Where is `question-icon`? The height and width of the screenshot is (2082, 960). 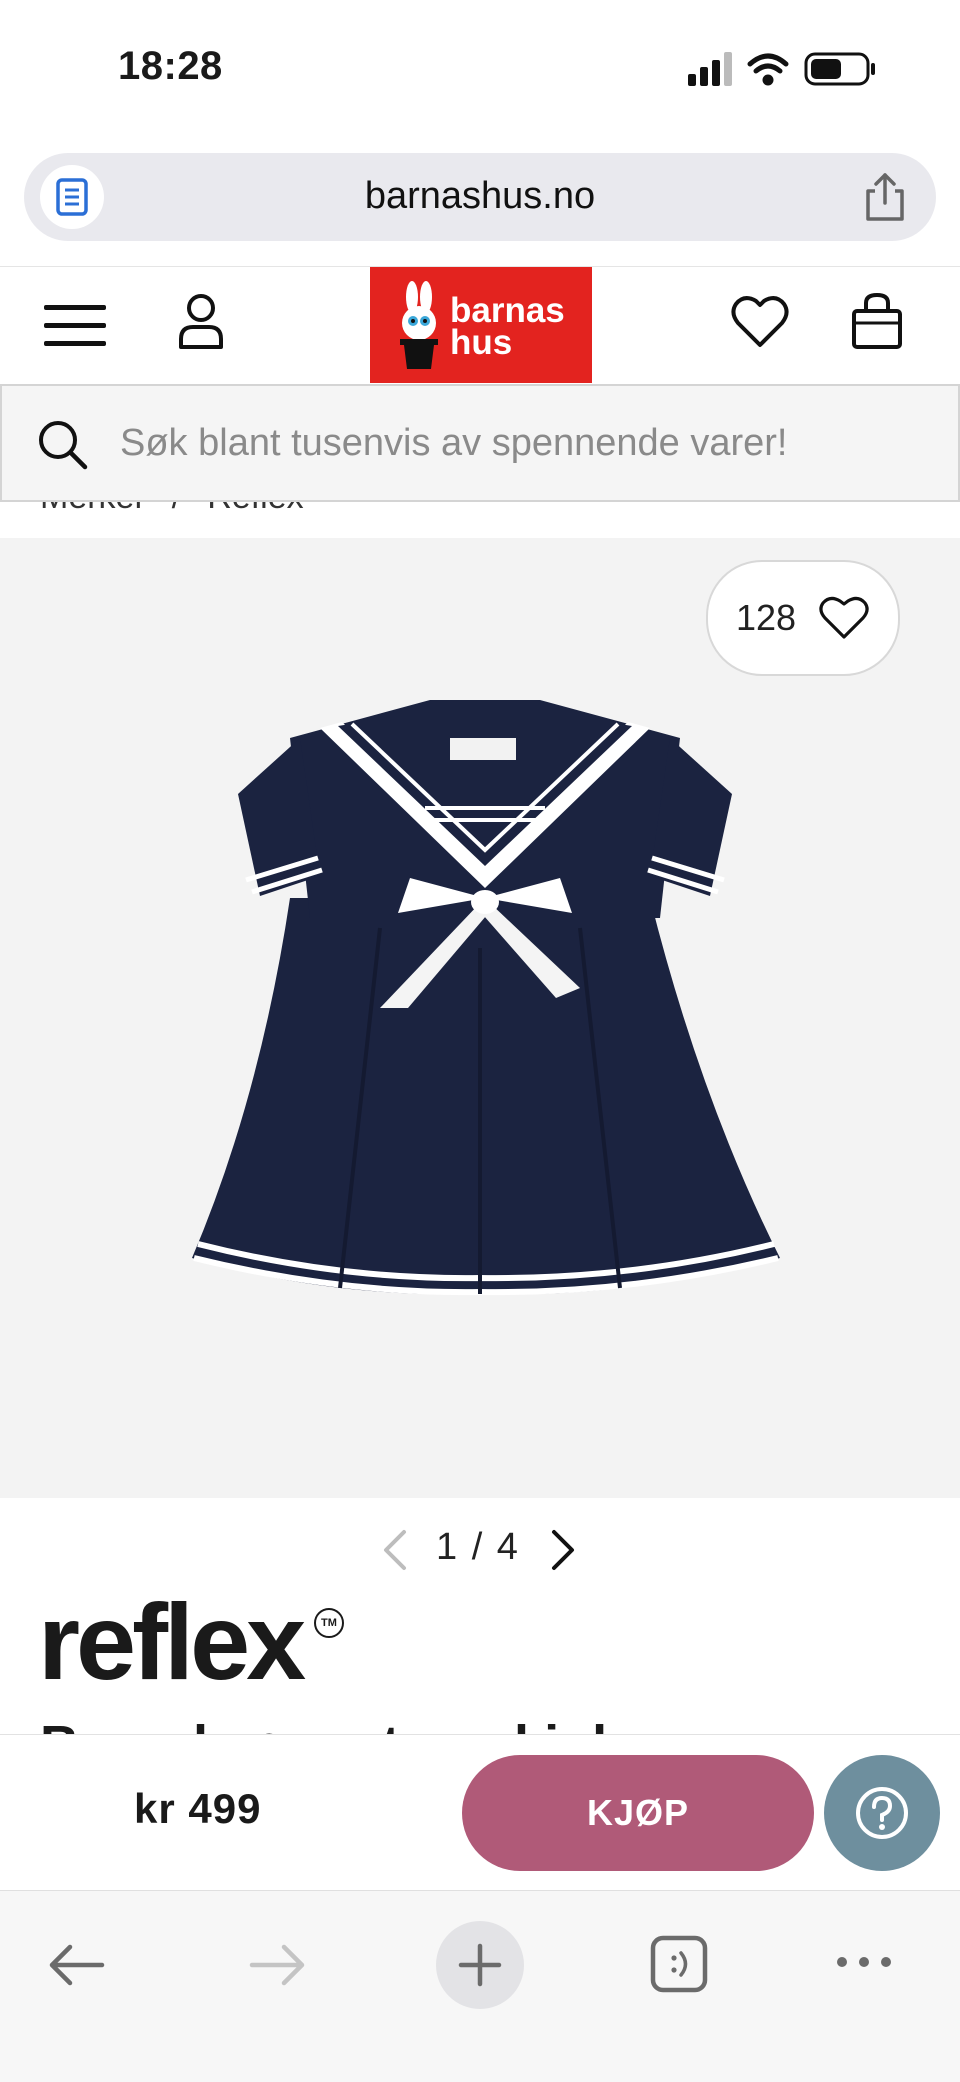
question-icon is located at coordinates (882, 1813).